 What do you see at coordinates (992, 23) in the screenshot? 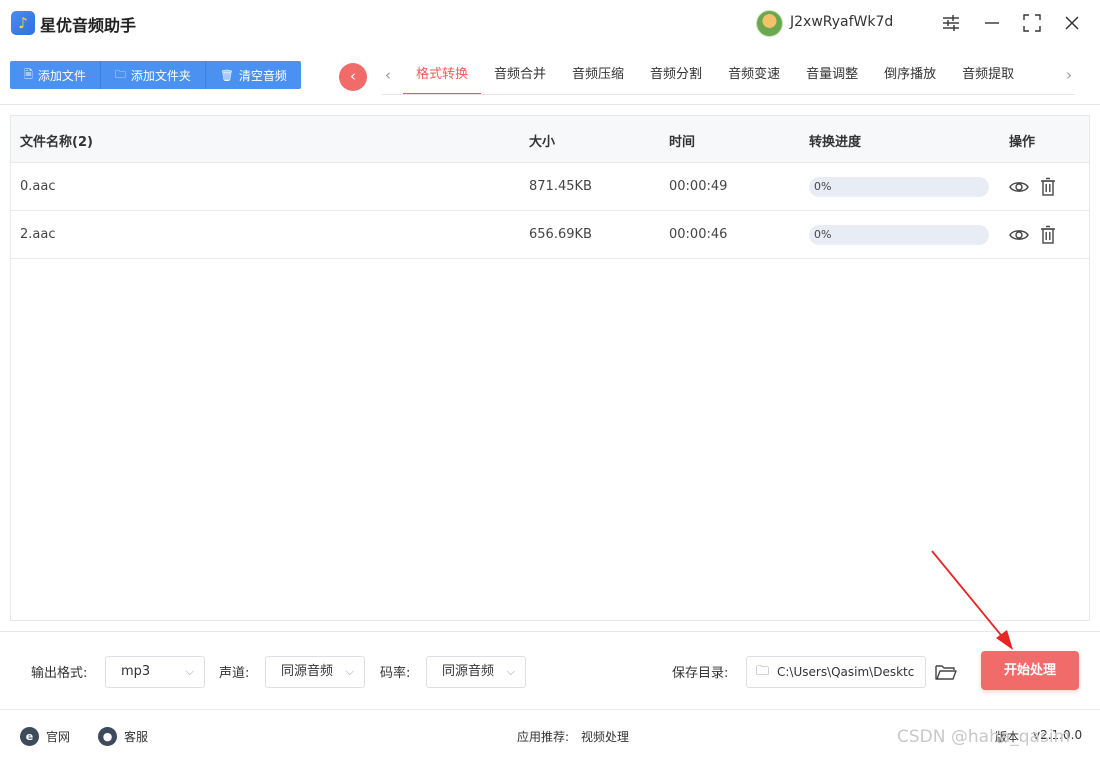
I see `minimize-icon` at bounding box center [992, 23].